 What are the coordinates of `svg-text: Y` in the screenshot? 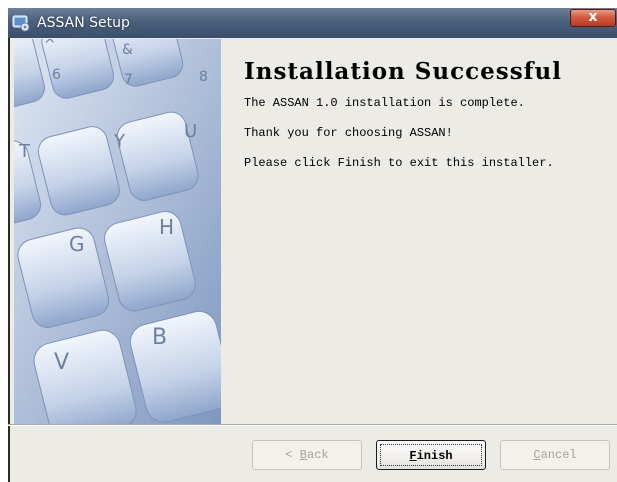 It's located at (119, 141).